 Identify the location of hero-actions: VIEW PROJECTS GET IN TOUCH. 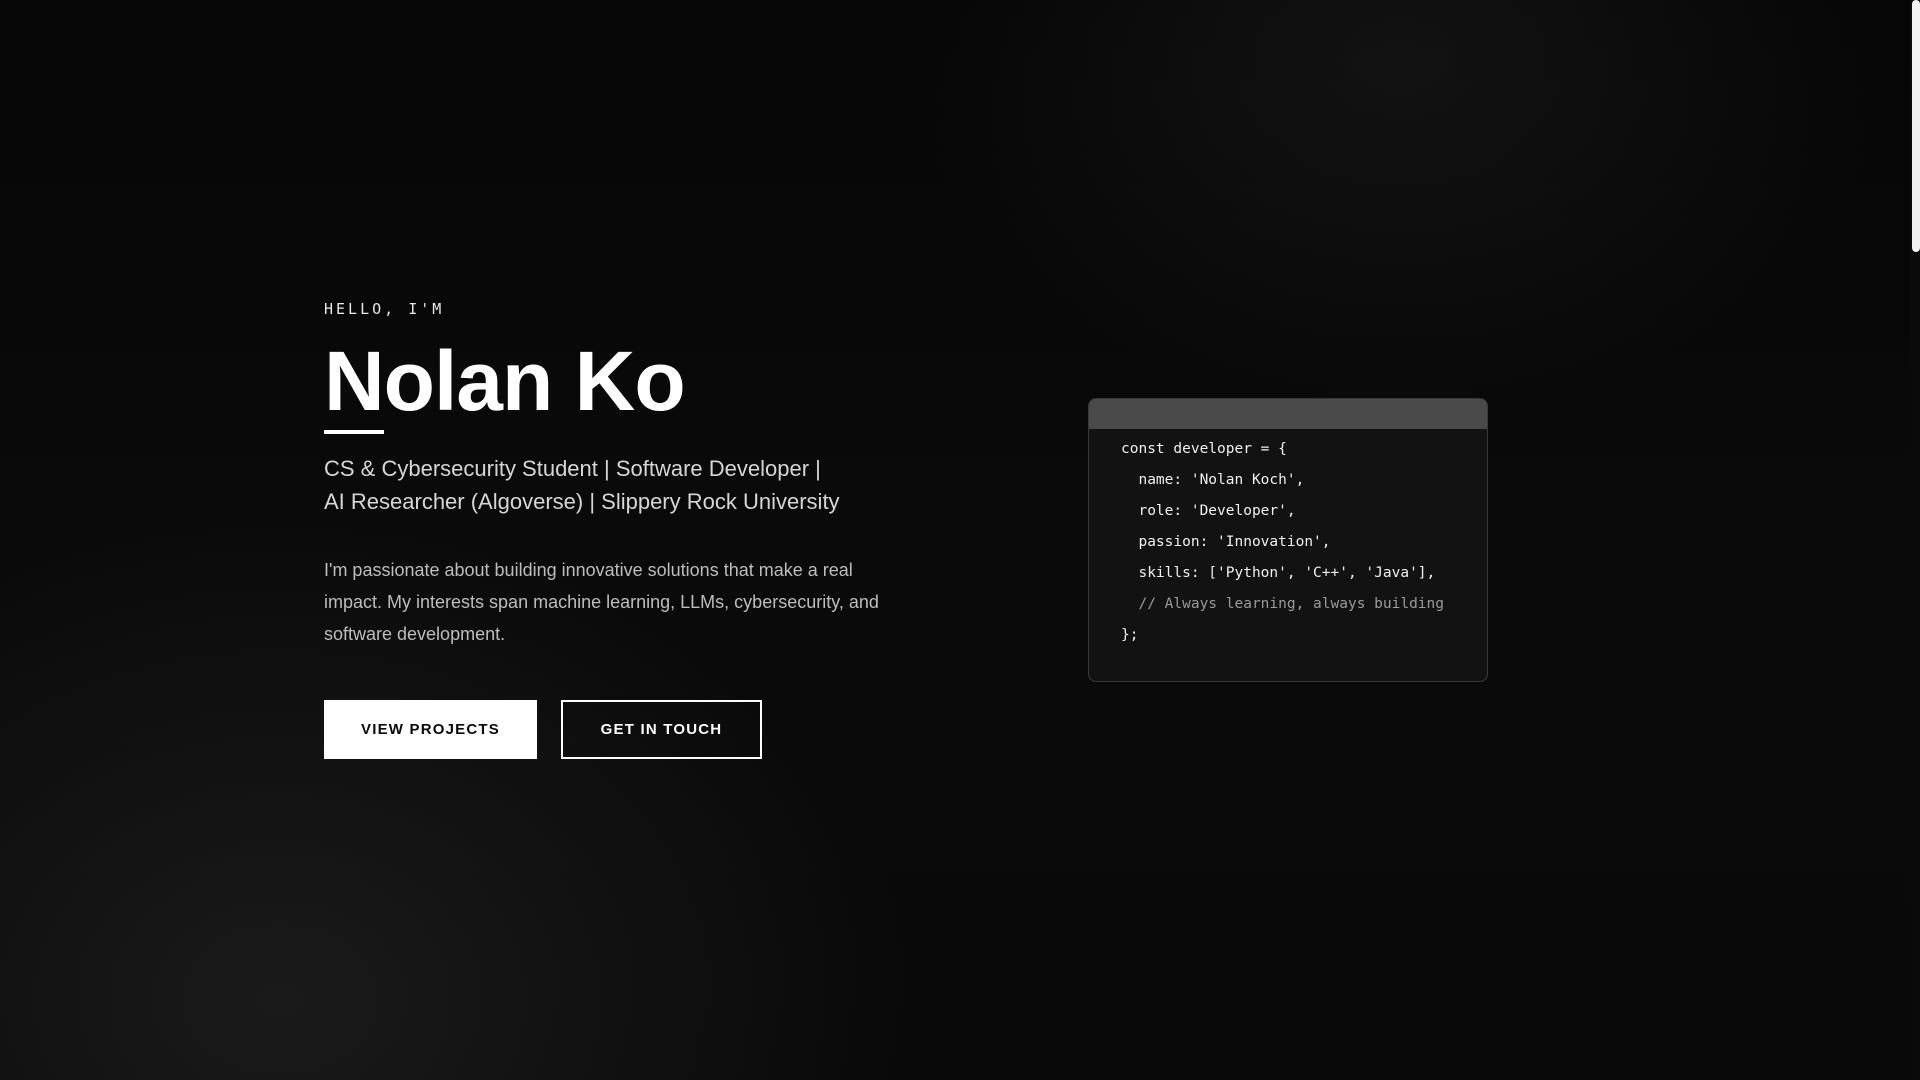
(624, 729).